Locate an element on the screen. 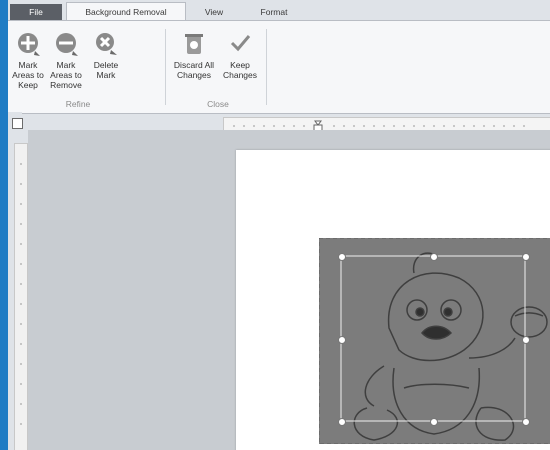  plus-pencil-icon is located at coordinates (29, 44).